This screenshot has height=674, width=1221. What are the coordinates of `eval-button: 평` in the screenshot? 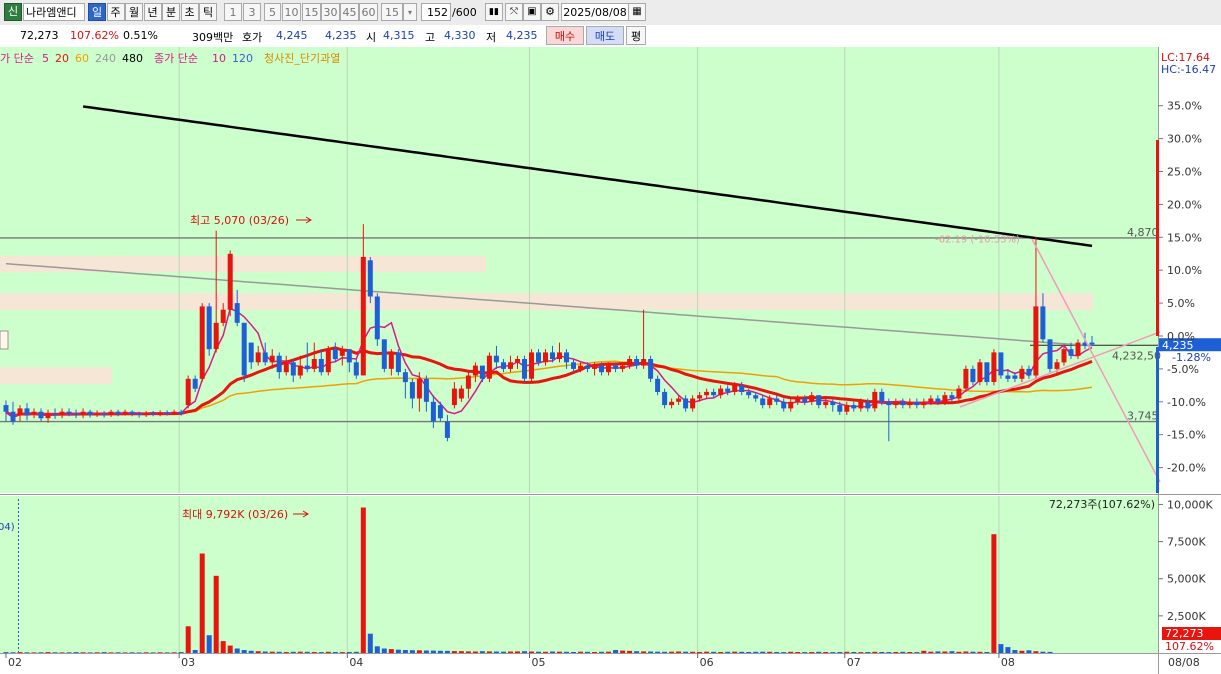 It's located at (636, 35).